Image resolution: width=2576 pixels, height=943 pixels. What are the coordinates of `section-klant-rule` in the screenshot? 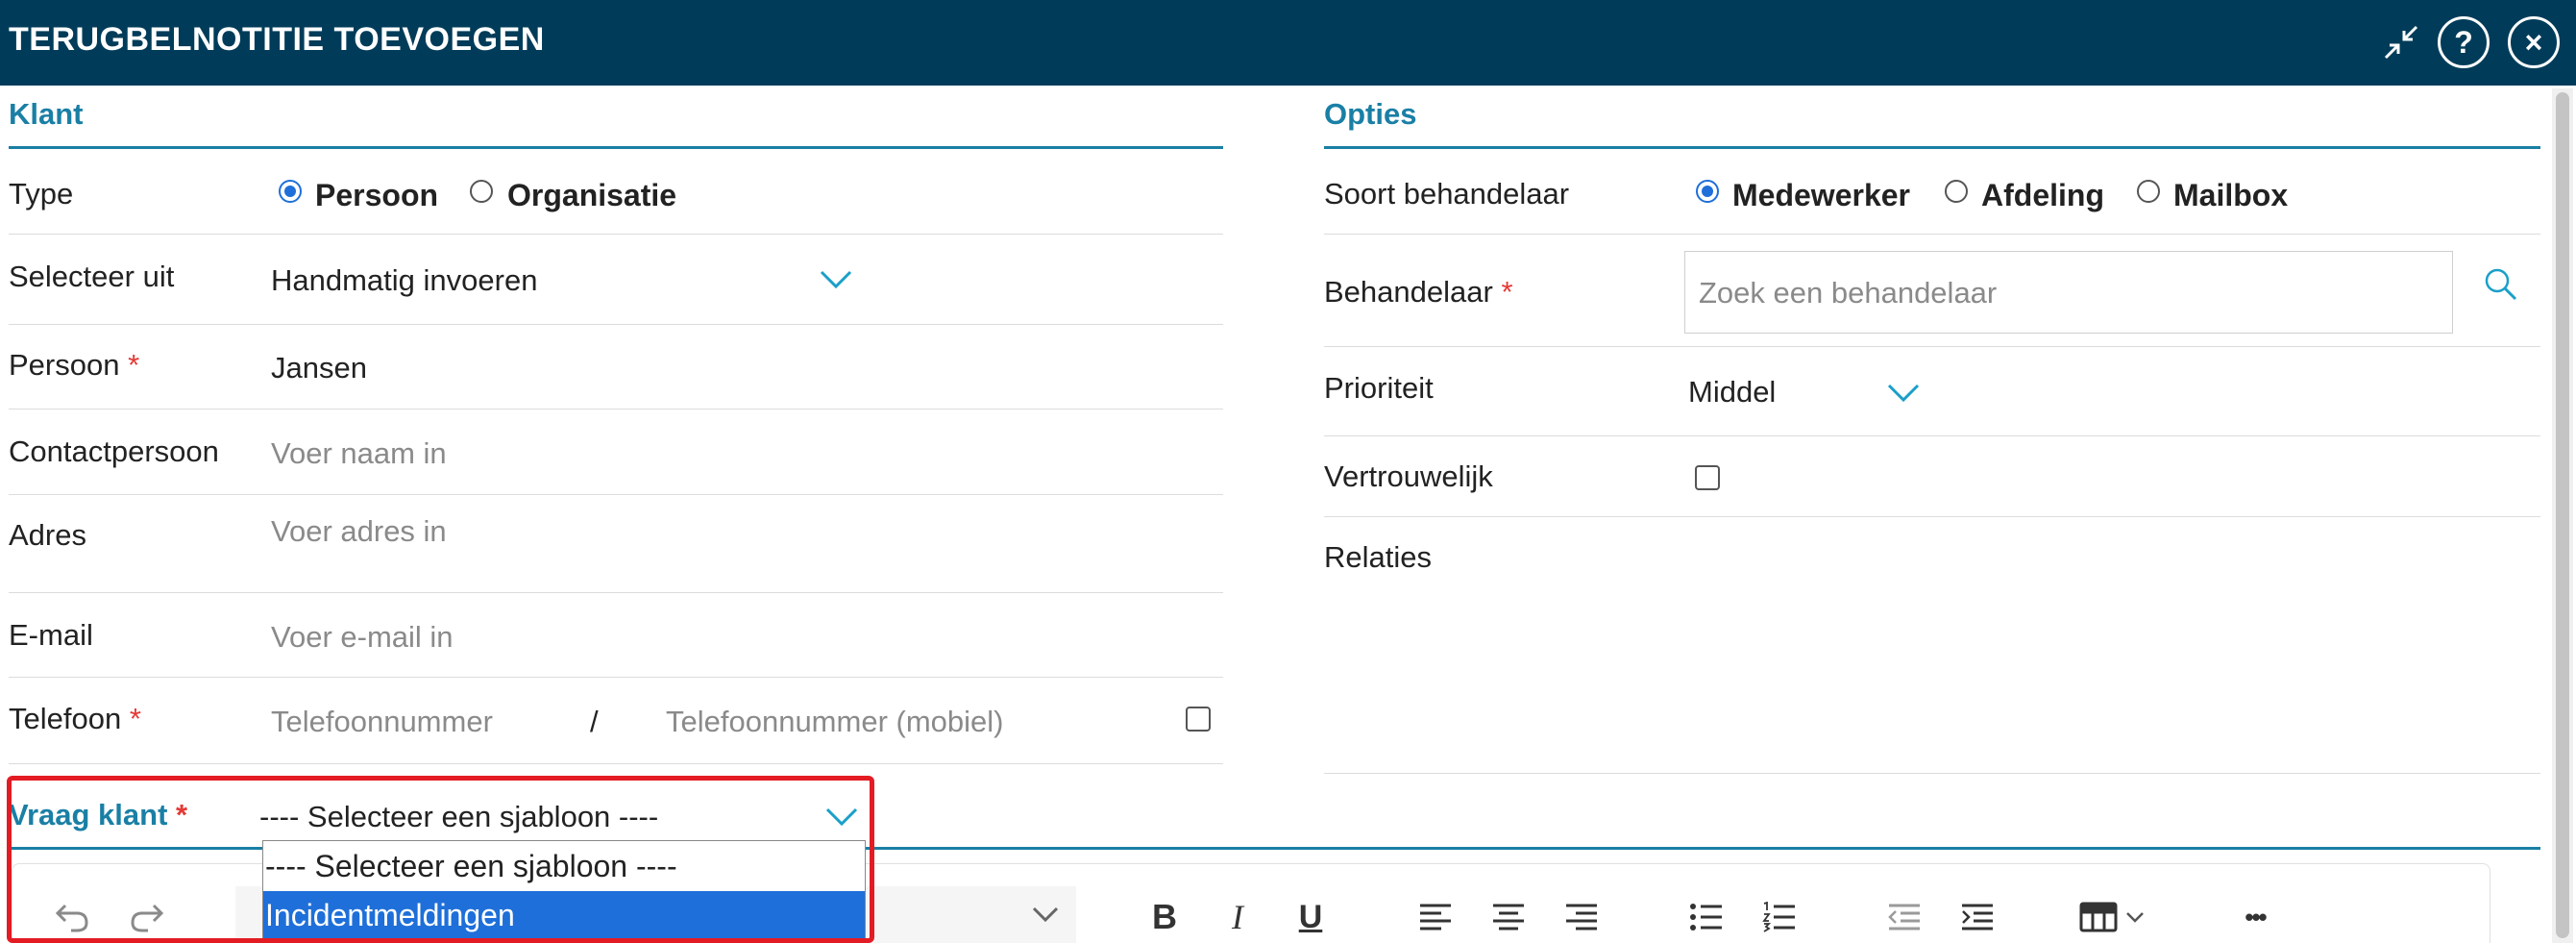 It's located at (616, 147).